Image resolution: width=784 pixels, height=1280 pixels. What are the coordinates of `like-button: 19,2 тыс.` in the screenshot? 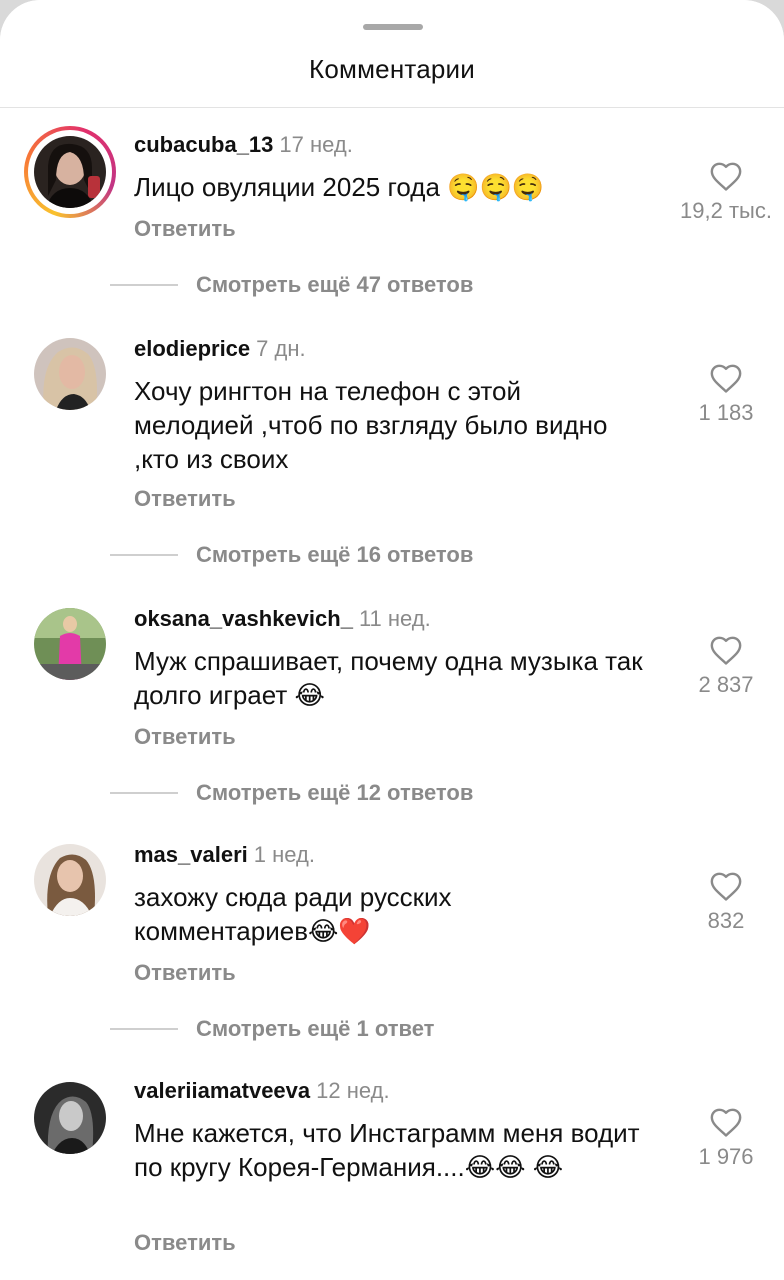 It's located at (726, 192).